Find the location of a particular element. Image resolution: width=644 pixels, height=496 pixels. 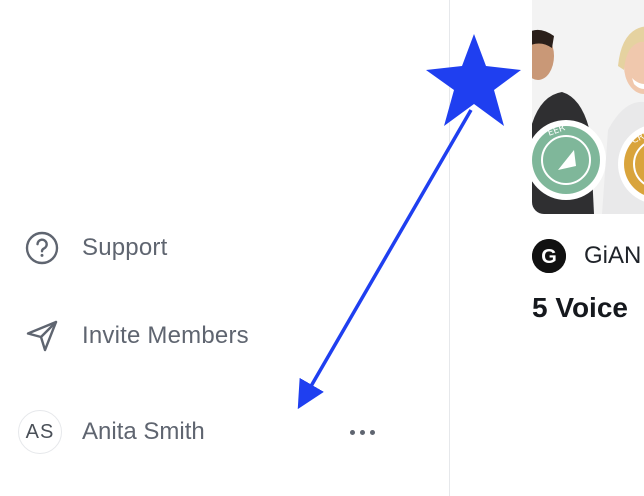

more-options-button is located at coordinates (362, 432).